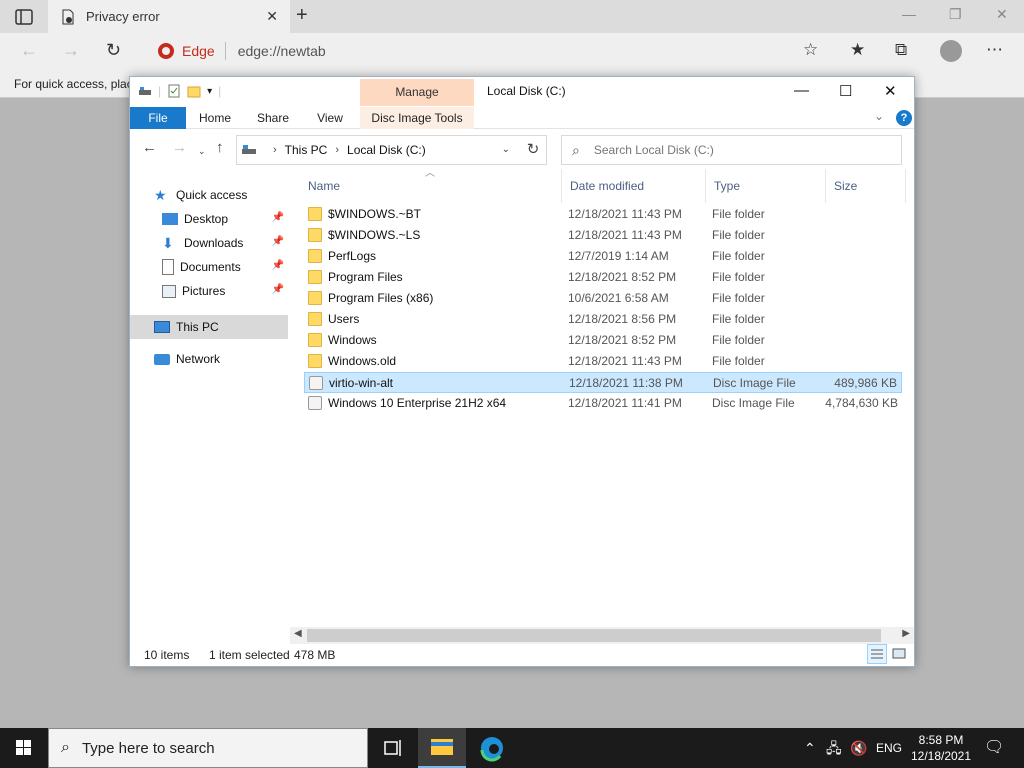 The height and width of the screenshot is (768, 1024). I want to click on file-row: Users 12/18/2021 8:56 PM File folder, so click(603, 319).